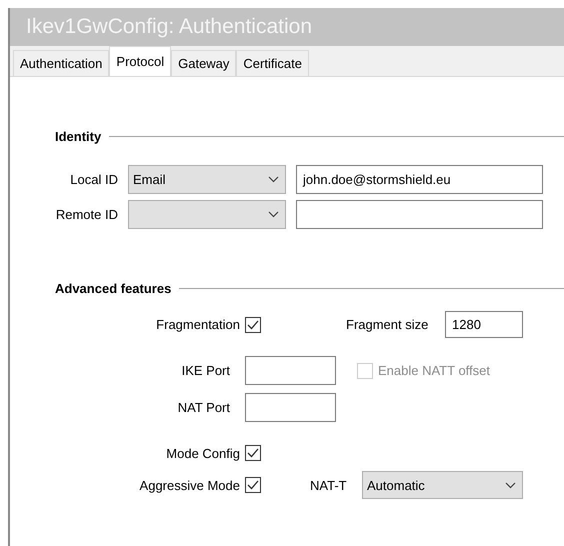 The width and height of the screenshot is (564, 546). What do you see at coordinates (113, 288) in the screenshot?
I see `section-heading: Advanced features` at bounding box center [113, 288].